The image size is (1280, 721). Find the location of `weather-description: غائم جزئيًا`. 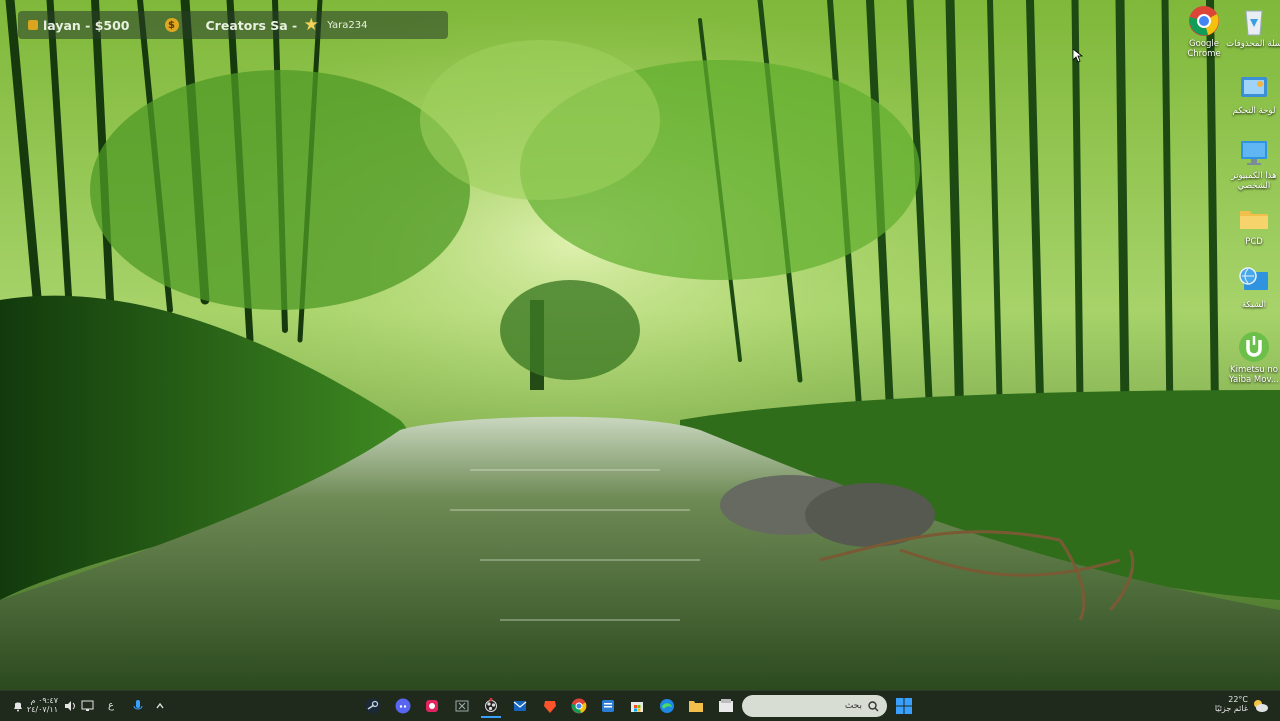

weather-description: غائم جزئيًا is located at coordinates (1231, 708).